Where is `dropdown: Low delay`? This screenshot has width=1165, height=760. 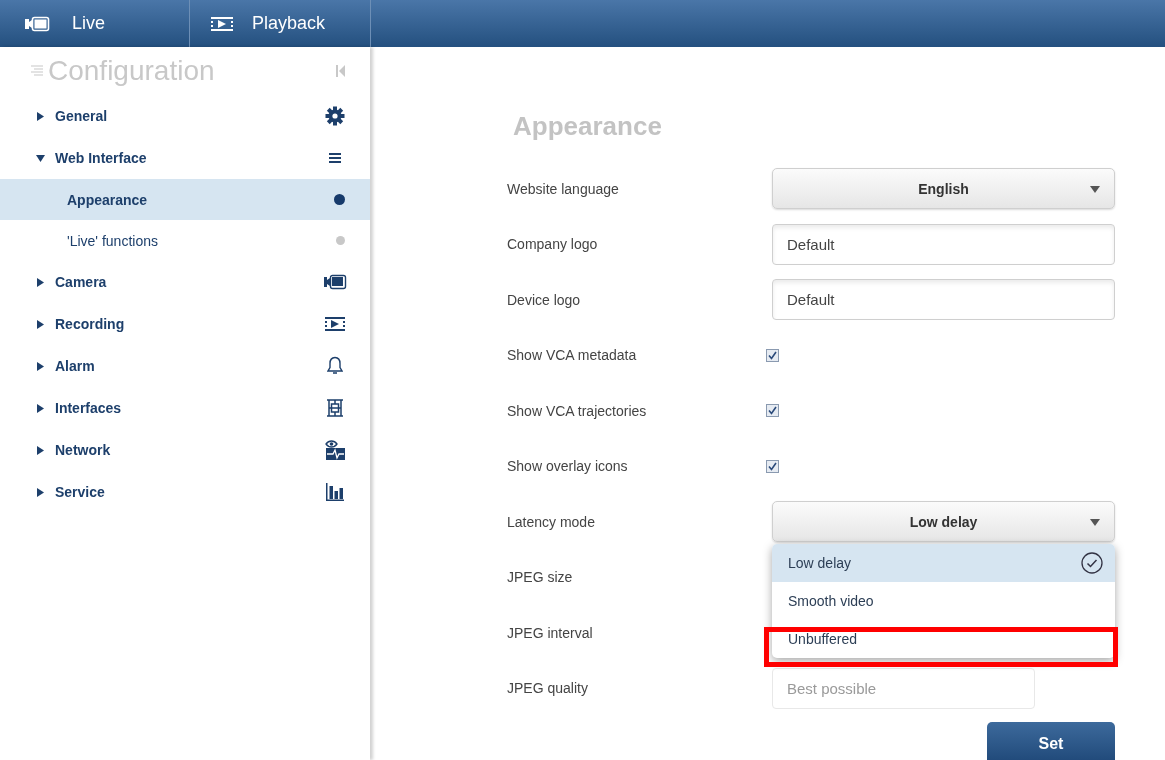
dropdown: Low delay is located at coordinates (943, 522).